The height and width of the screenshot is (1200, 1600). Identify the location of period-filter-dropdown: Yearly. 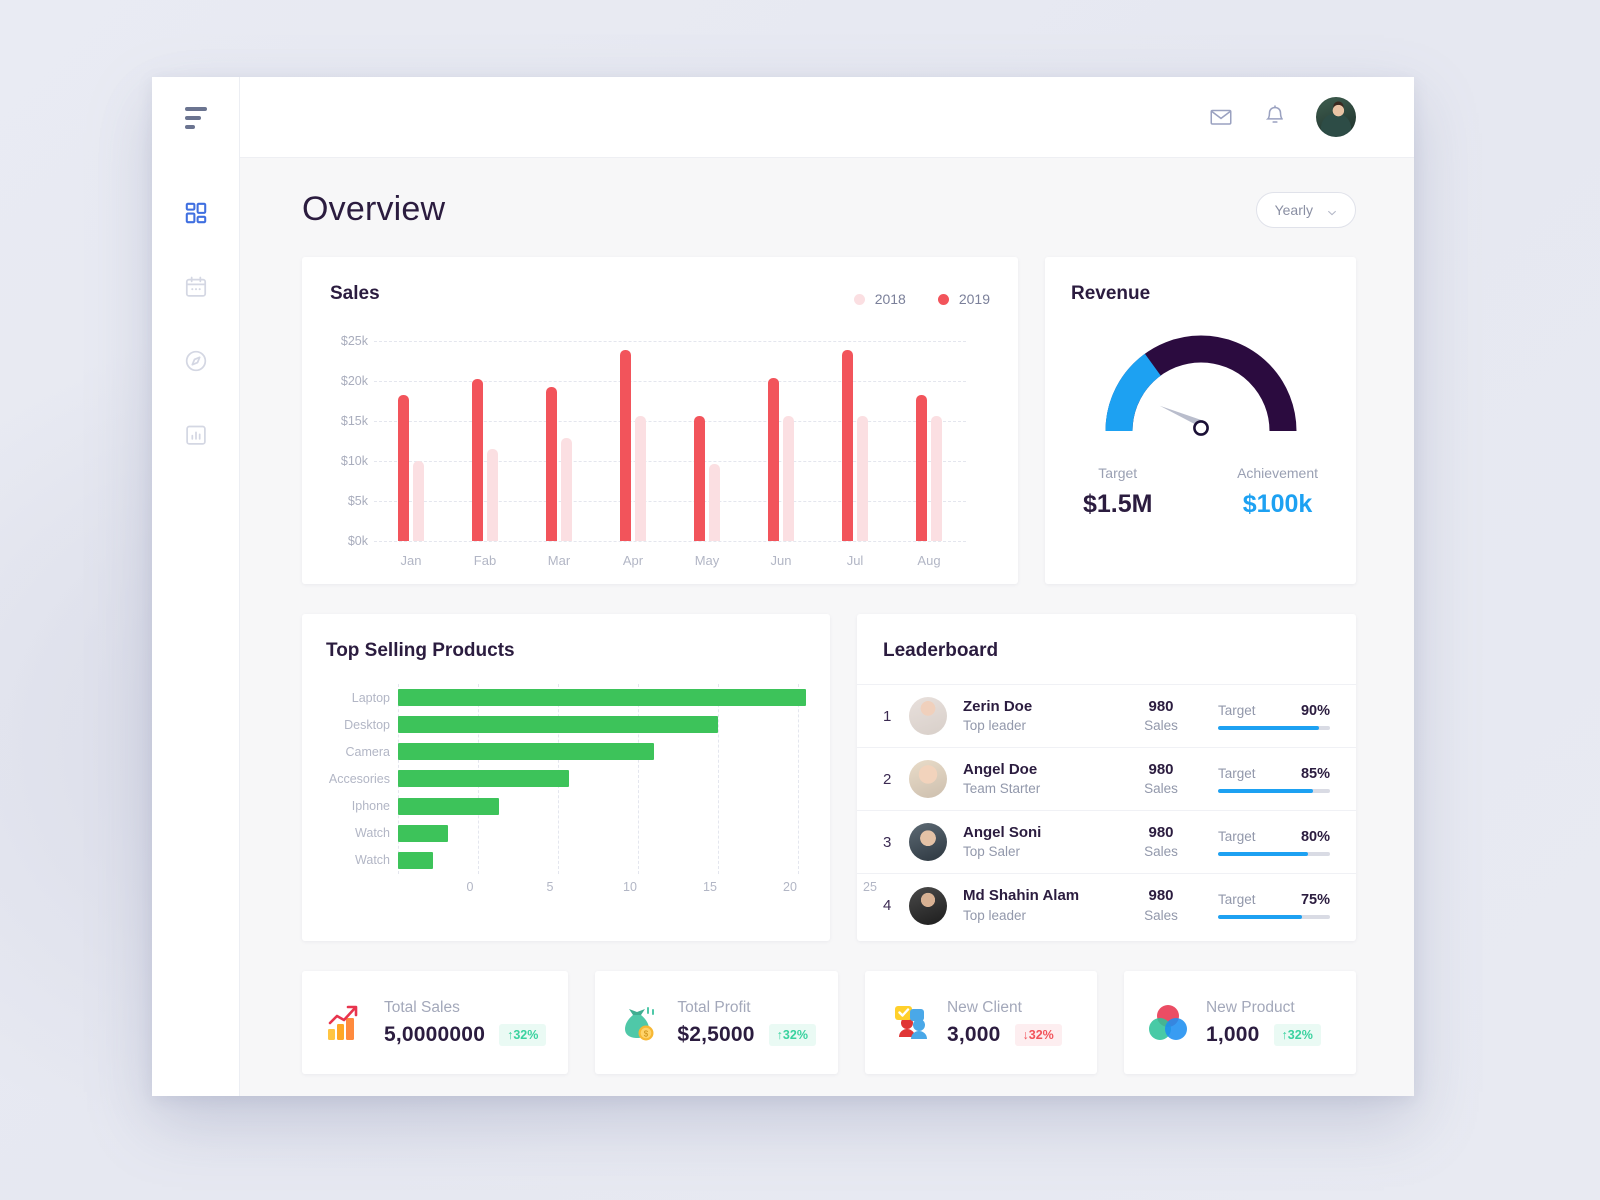
(1305, 209).